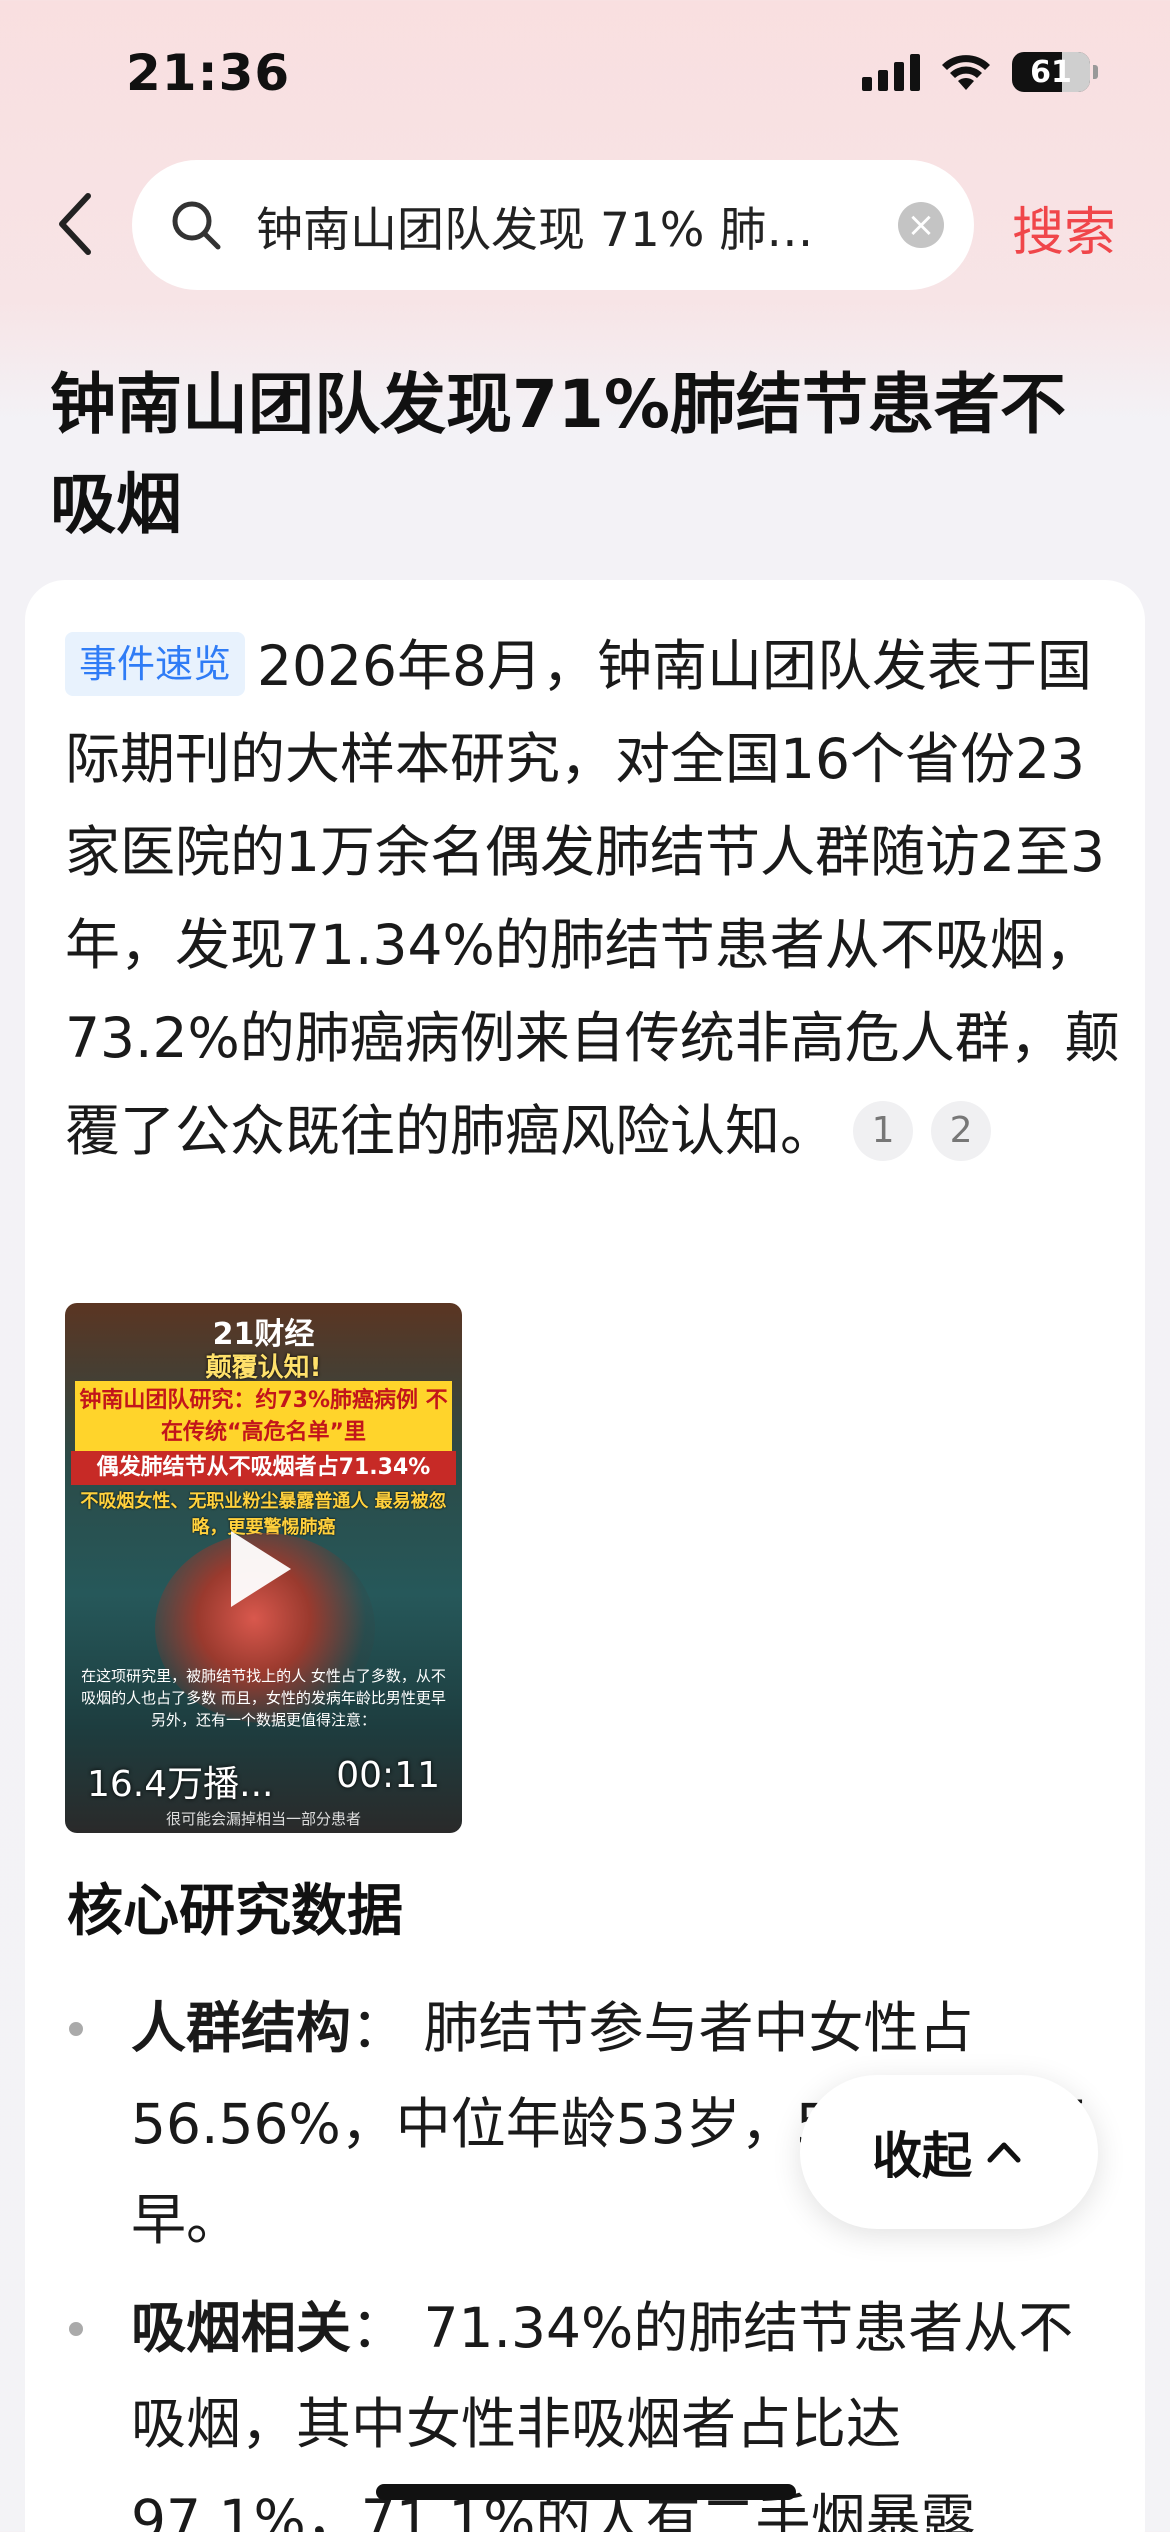  I want to click on battery-icon: 61, so click(1055, 72).